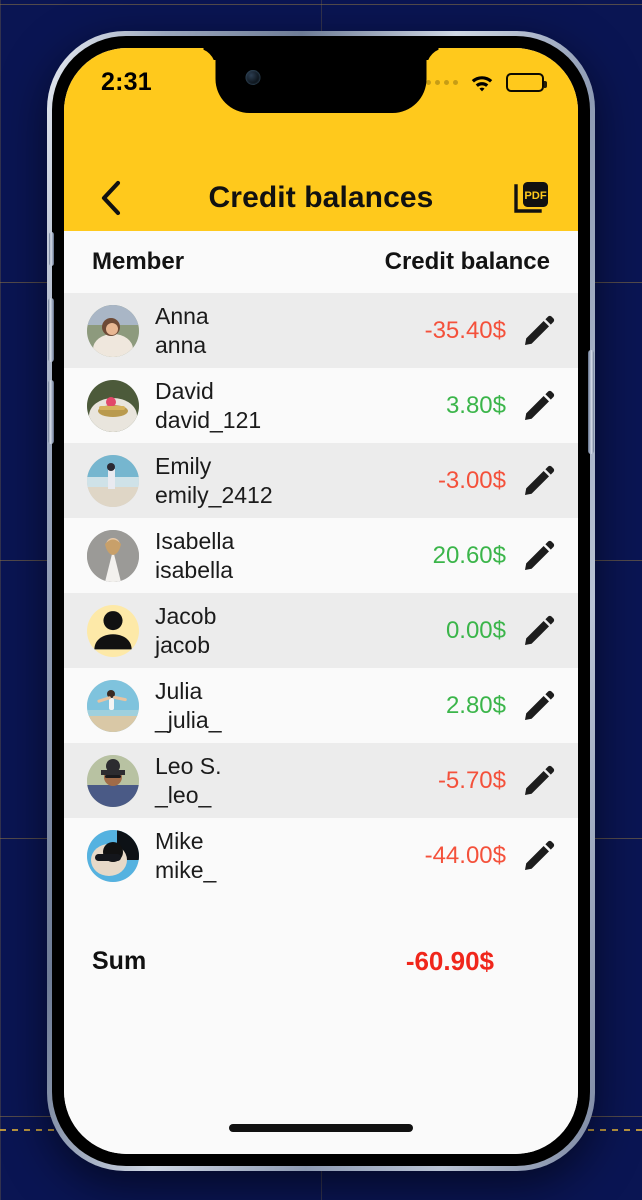 Image resolution: width=642 pixels, height=1200 pixels. What do you see at coordinates (208, 419) in the screenshot?
I see `member-handle: david_121` at bounding box center [208, 419].